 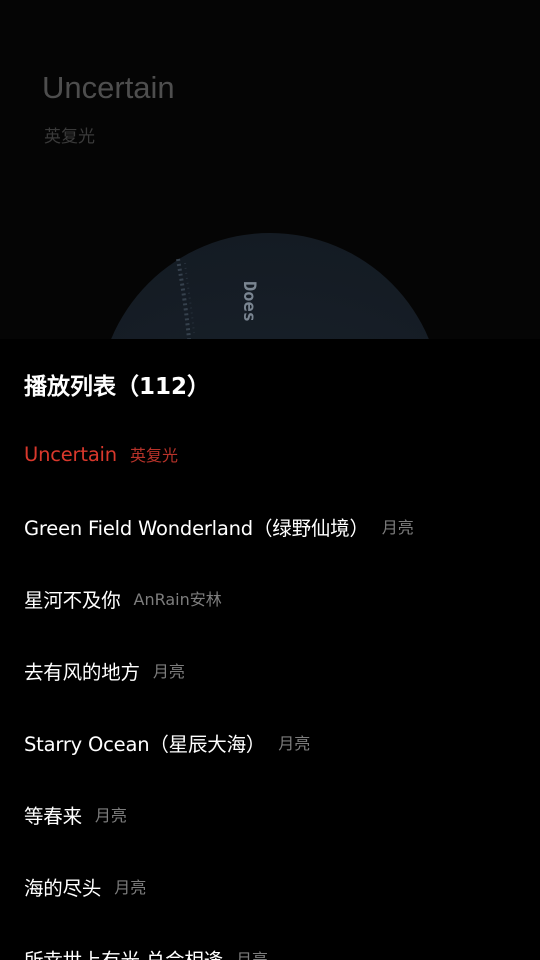 What do you see at coordinates (82, 672) in the screenshot?
I see `song-title: 去有风的地方` at bounding box center [82, 672].